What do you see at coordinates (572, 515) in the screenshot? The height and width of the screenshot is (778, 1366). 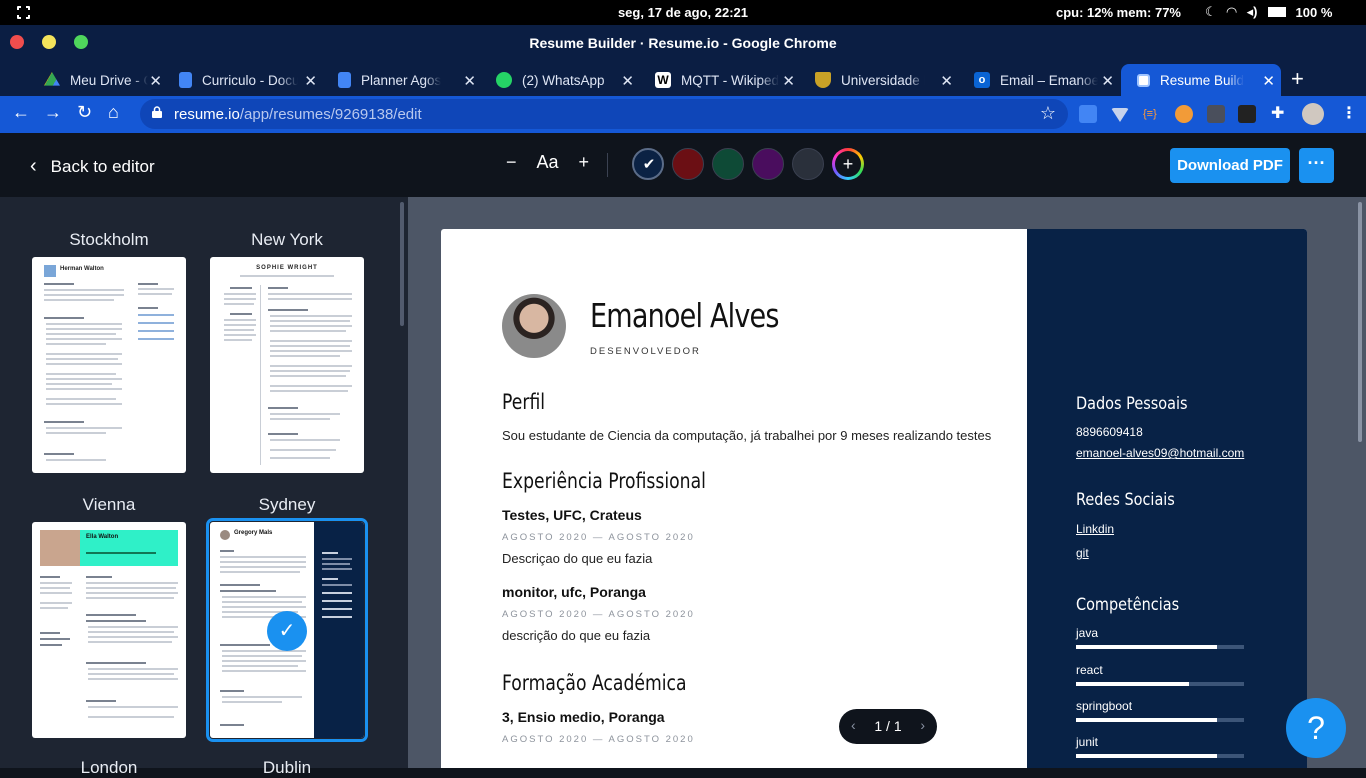 I see `job-title: Testes, UFC, Crateus` at bounding box center [572, 515].